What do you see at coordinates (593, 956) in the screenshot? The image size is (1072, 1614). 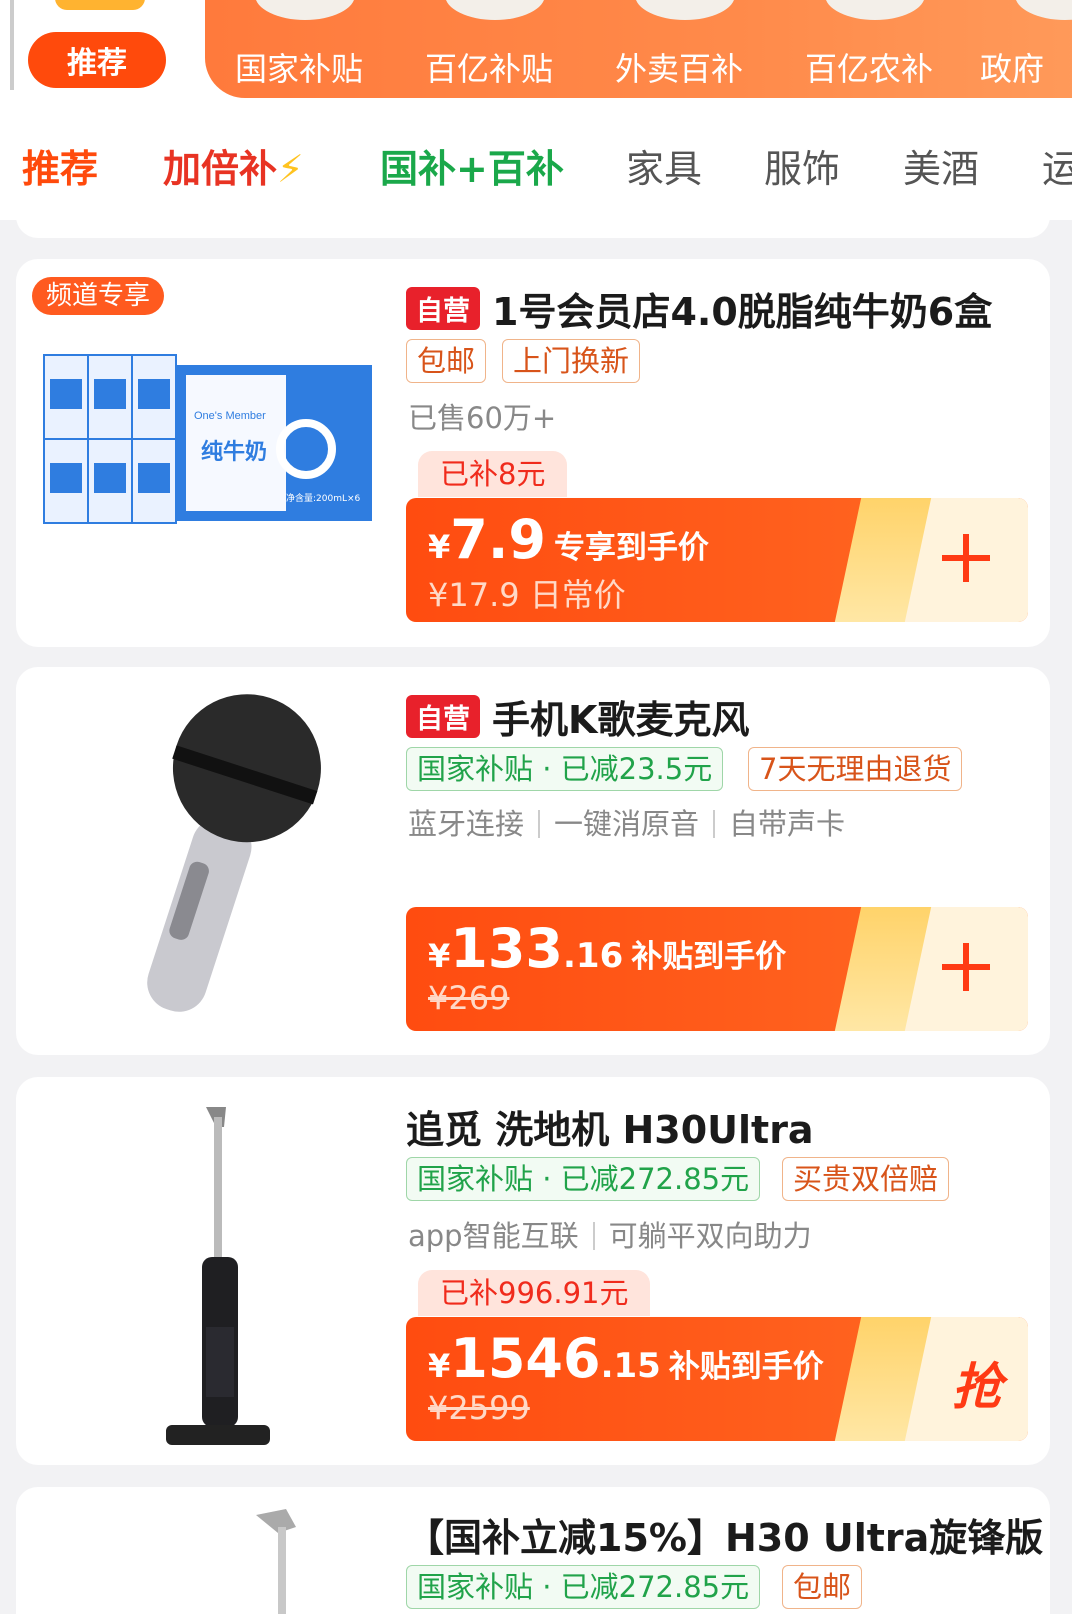 I see `price-decimal: .16` at bounding box center [593, 956].